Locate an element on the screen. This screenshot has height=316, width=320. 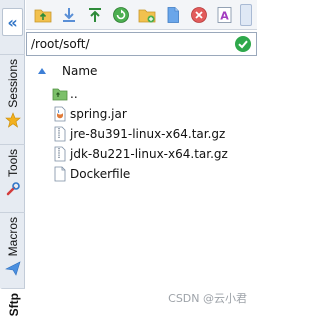
list-item: spring.jar is located at coordinates (141, 114).